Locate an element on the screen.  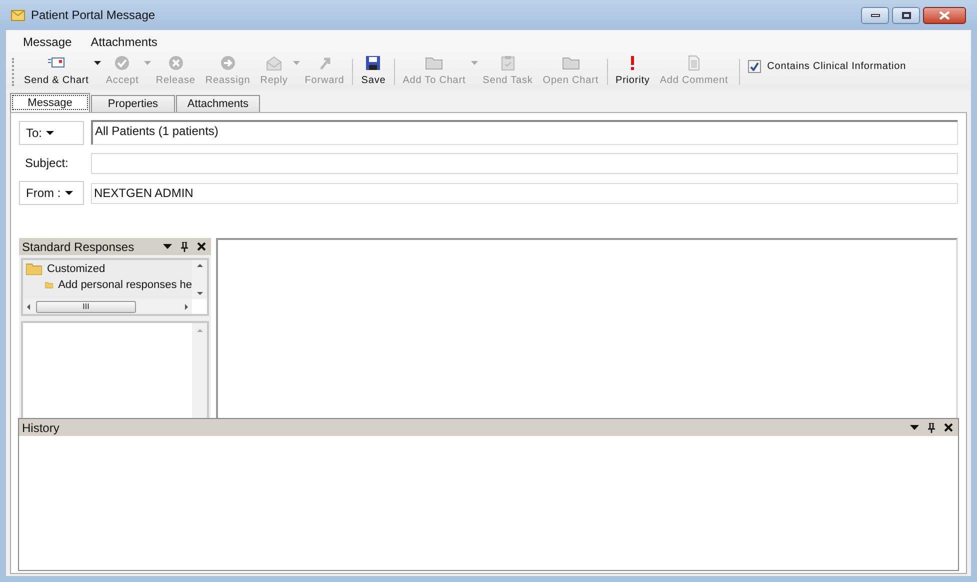
window-title: Patient Portal Message is located at coordinates (93, 15).